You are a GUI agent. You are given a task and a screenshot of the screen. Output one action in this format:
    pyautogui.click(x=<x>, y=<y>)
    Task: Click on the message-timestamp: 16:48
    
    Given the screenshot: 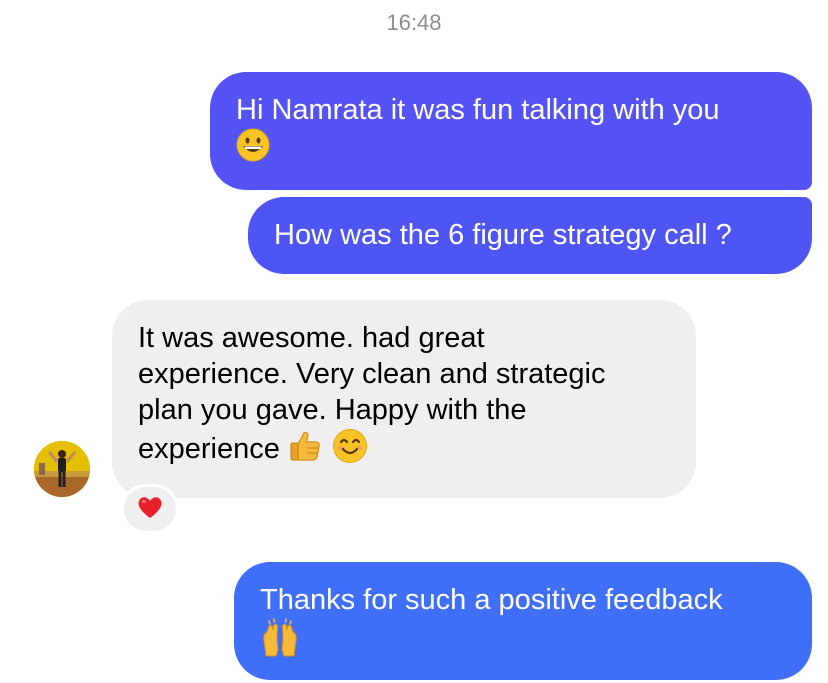 What is the action you would take?
    pyautogui.click(x=414, y=22)
    